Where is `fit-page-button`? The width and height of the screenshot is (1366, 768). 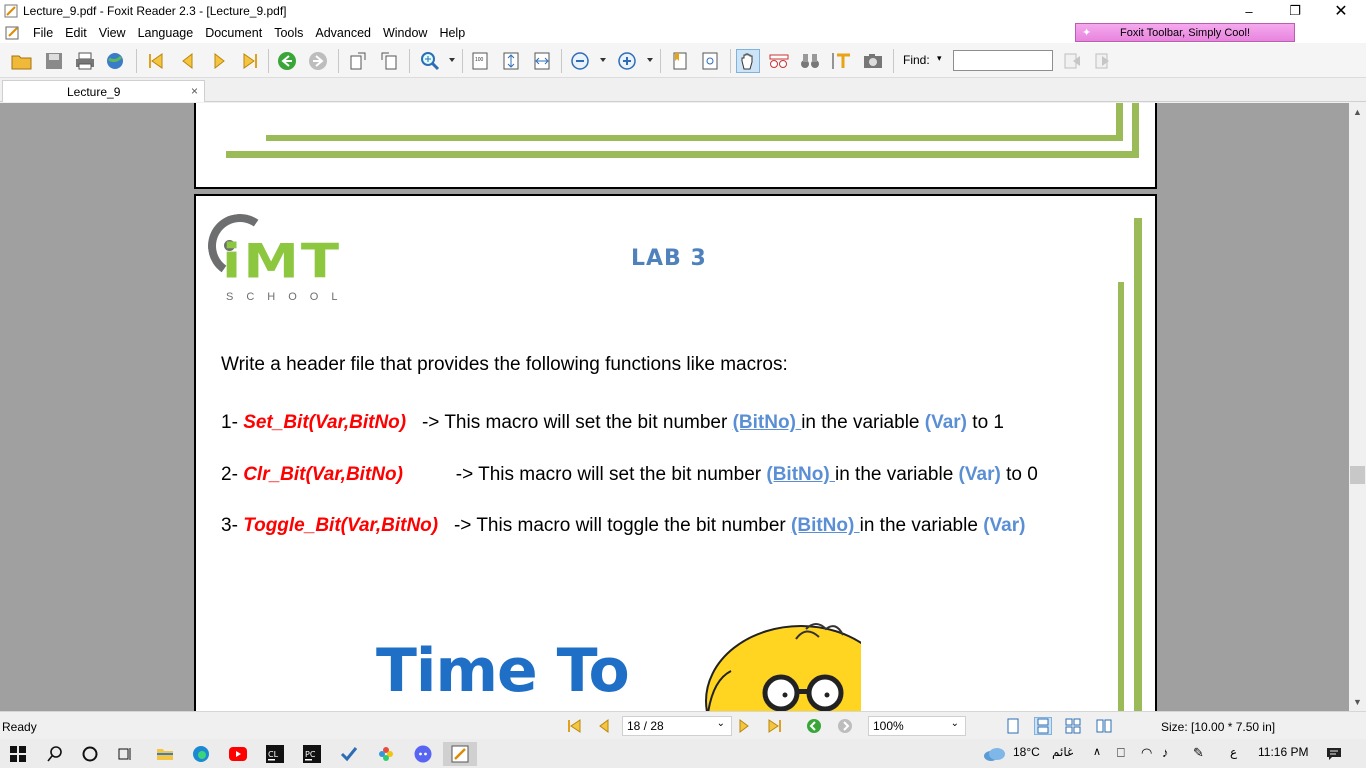
fit-page-button is located at coordinates (511, 61).